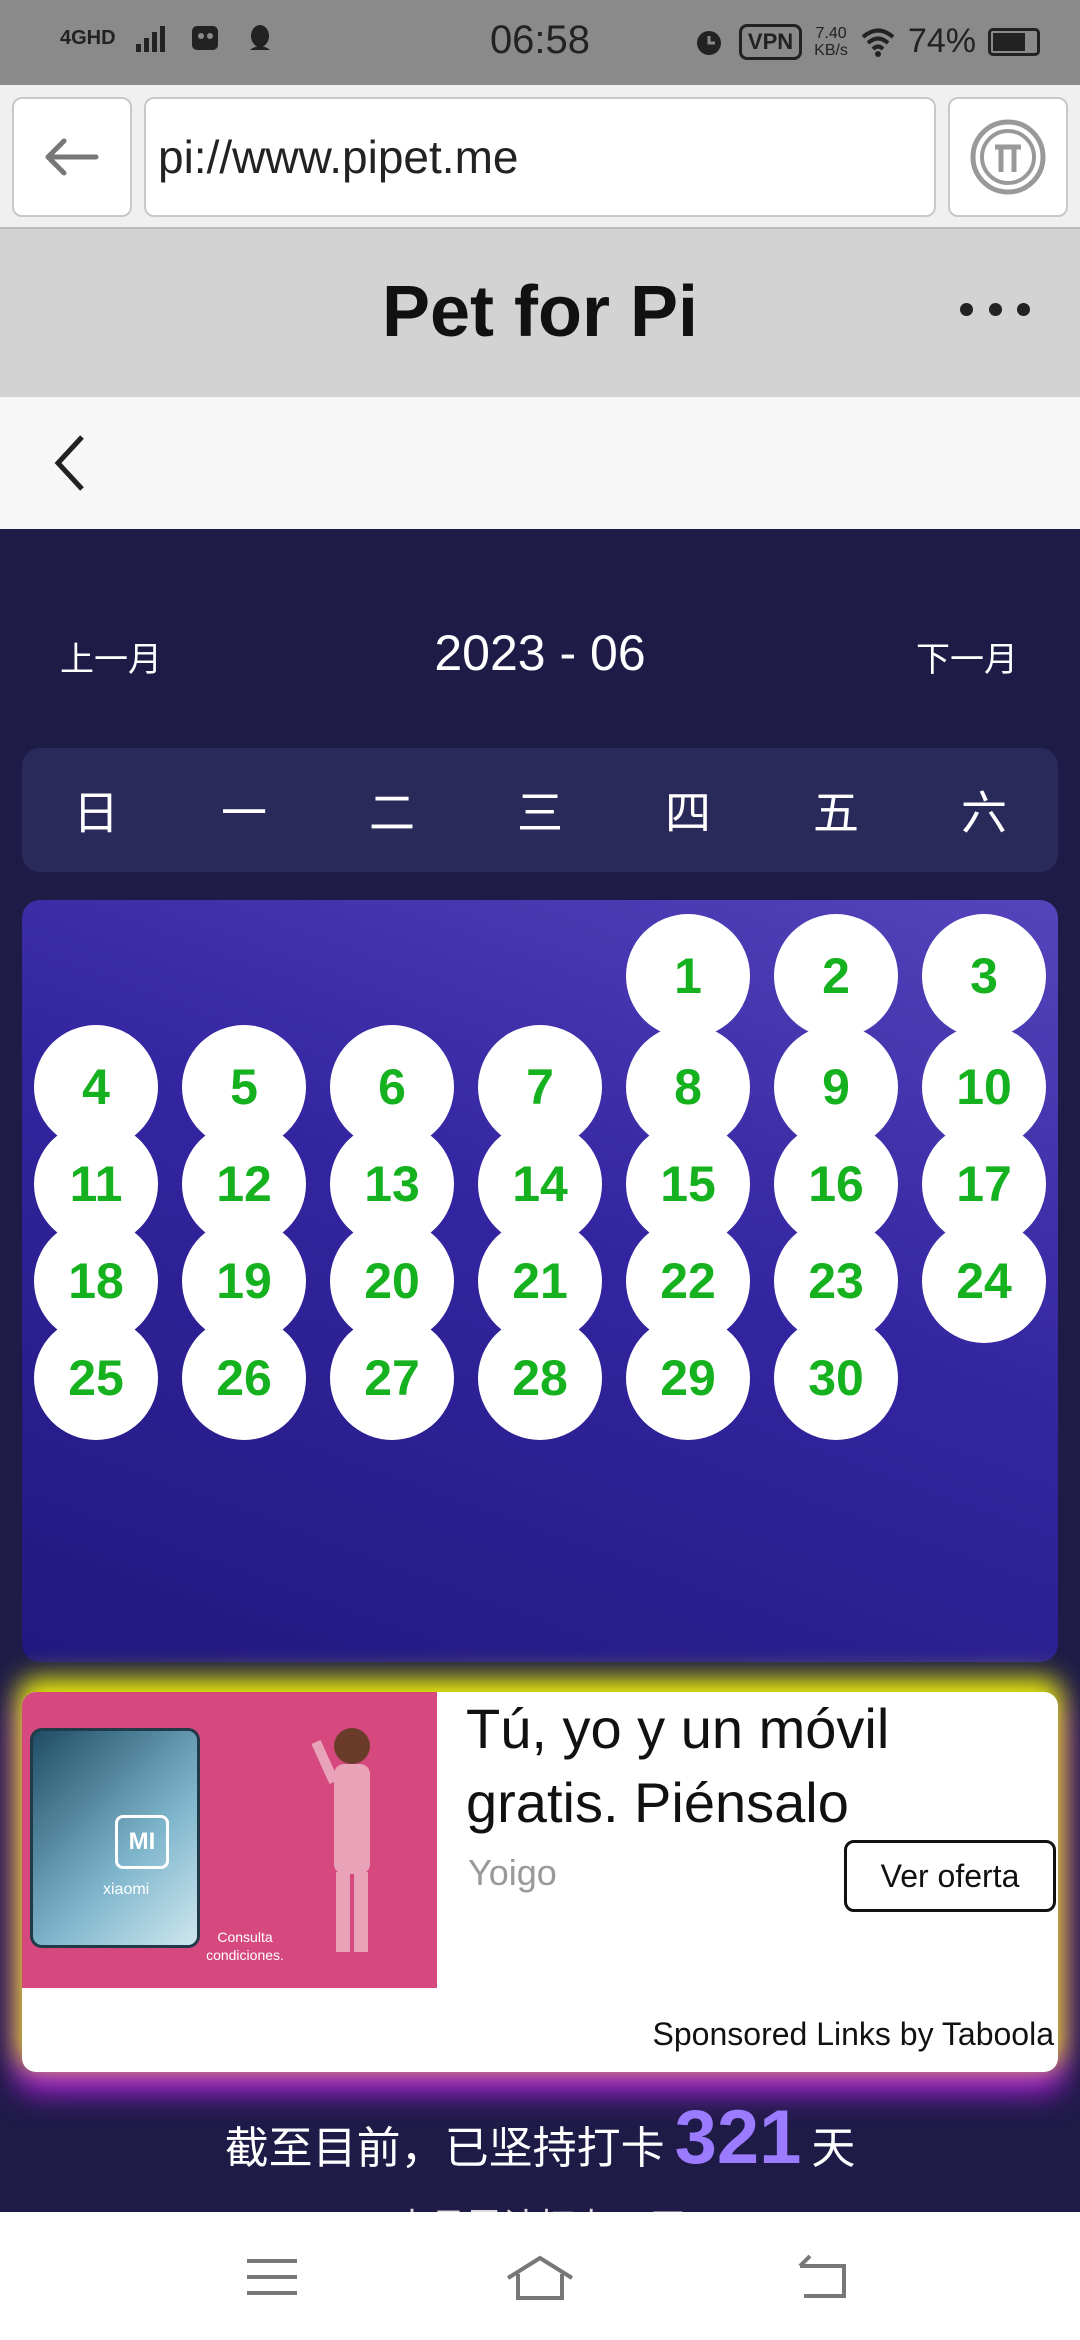  I want to click on weekday-label: 三, so click(540, 813).